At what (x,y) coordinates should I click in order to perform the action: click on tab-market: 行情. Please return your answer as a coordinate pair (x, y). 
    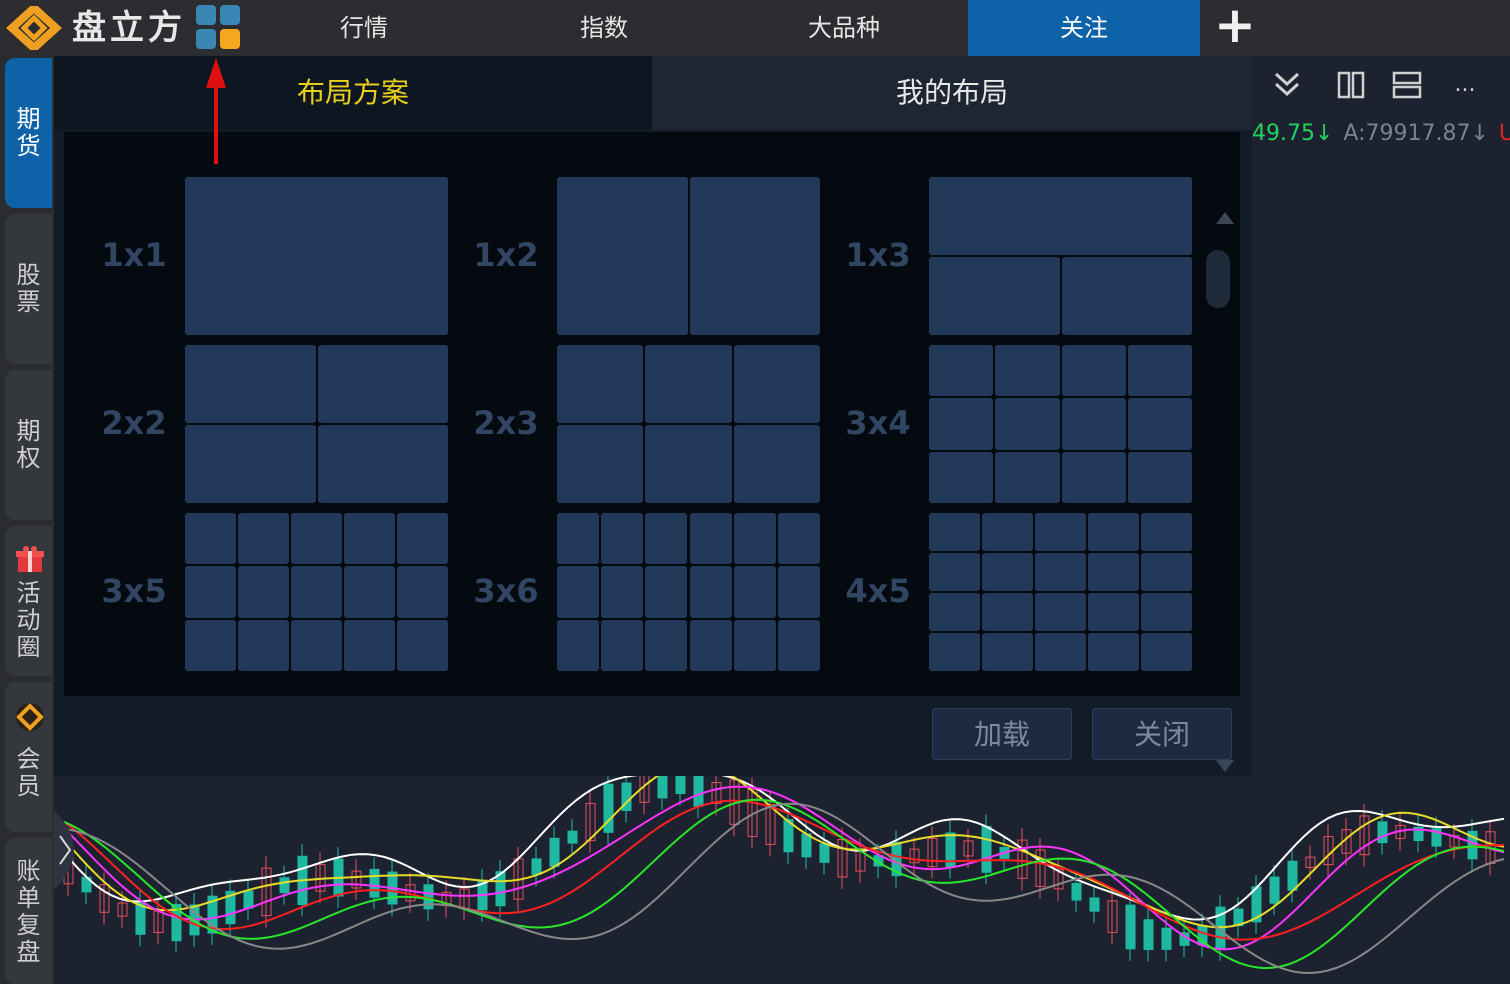
    Looking at the image, I should click on (364, 28).